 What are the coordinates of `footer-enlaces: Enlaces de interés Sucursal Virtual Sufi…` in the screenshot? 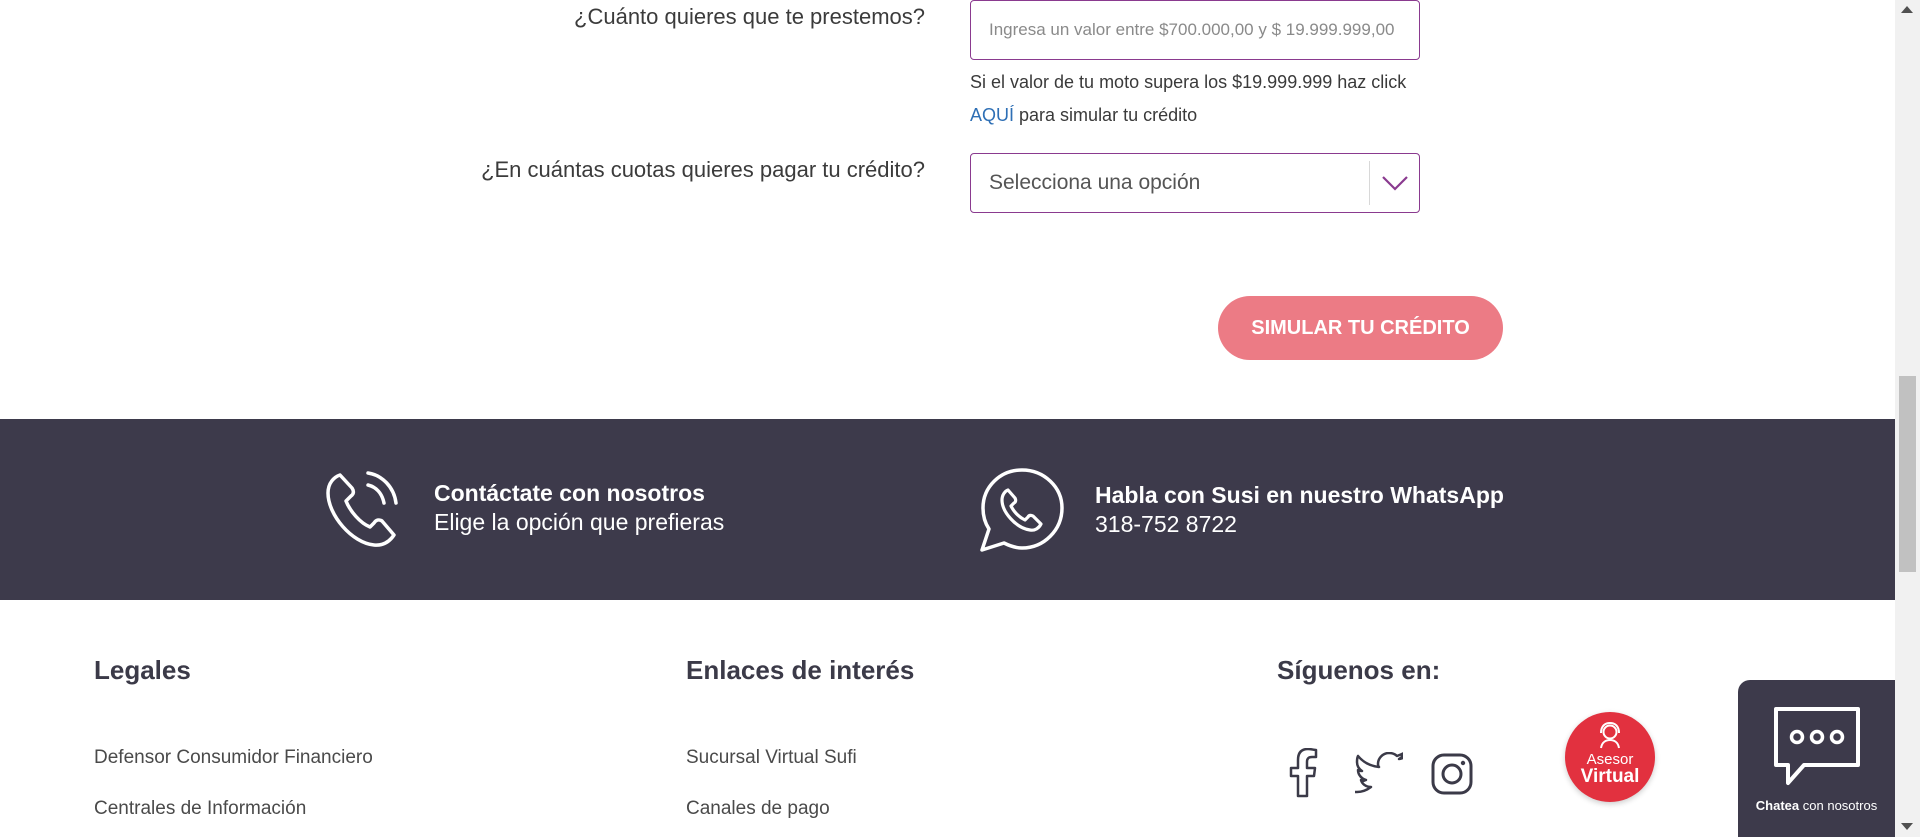 It's located at (800, 737).